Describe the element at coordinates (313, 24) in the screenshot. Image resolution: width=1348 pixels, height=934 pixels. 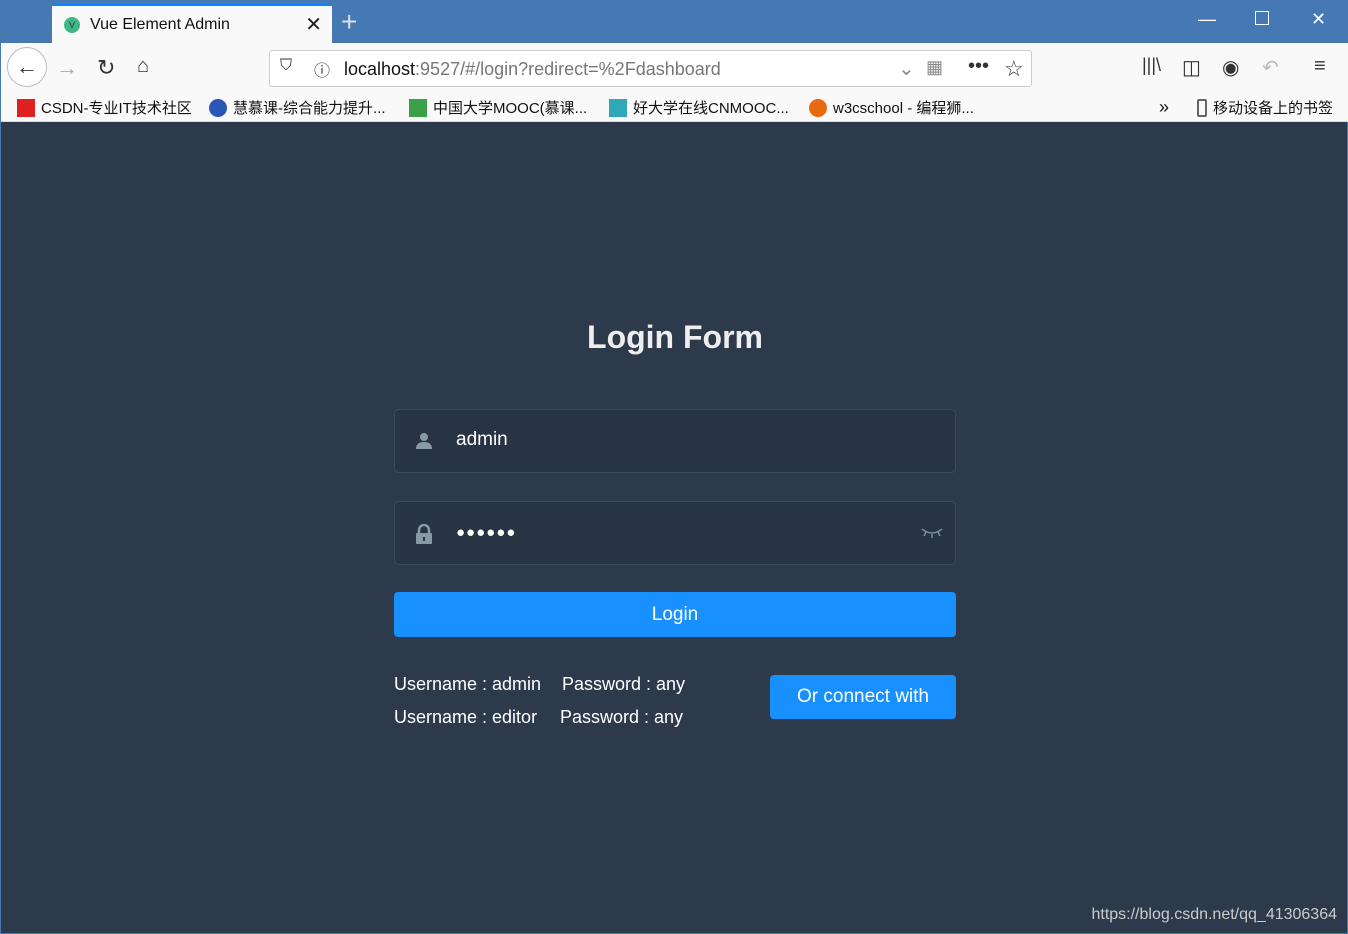
I see `close-tab-icon: ✕` at that location.